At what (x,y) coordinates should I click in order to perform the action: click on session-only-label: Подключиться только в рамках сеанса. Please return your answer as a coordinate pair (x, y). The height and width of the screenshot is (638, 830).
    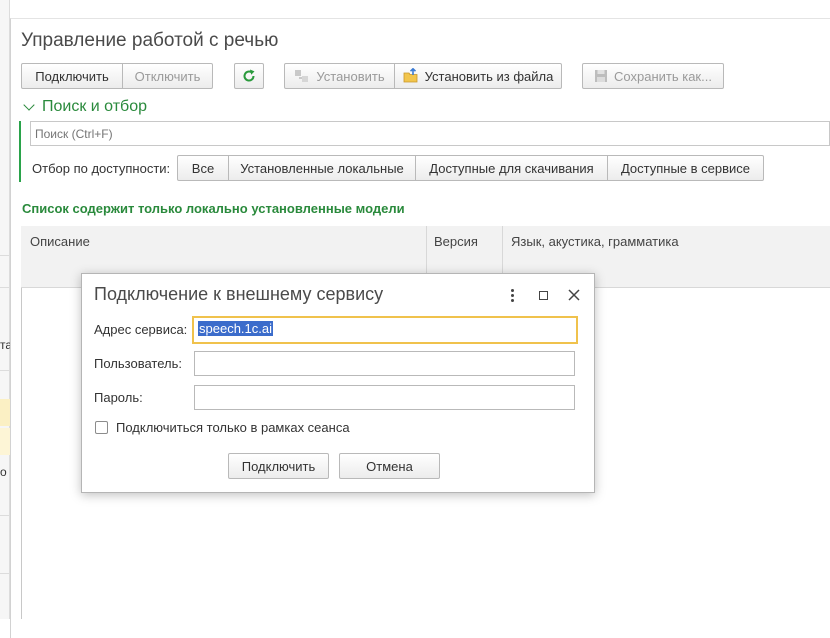
    Looking at the image, I should click on (233, 427).